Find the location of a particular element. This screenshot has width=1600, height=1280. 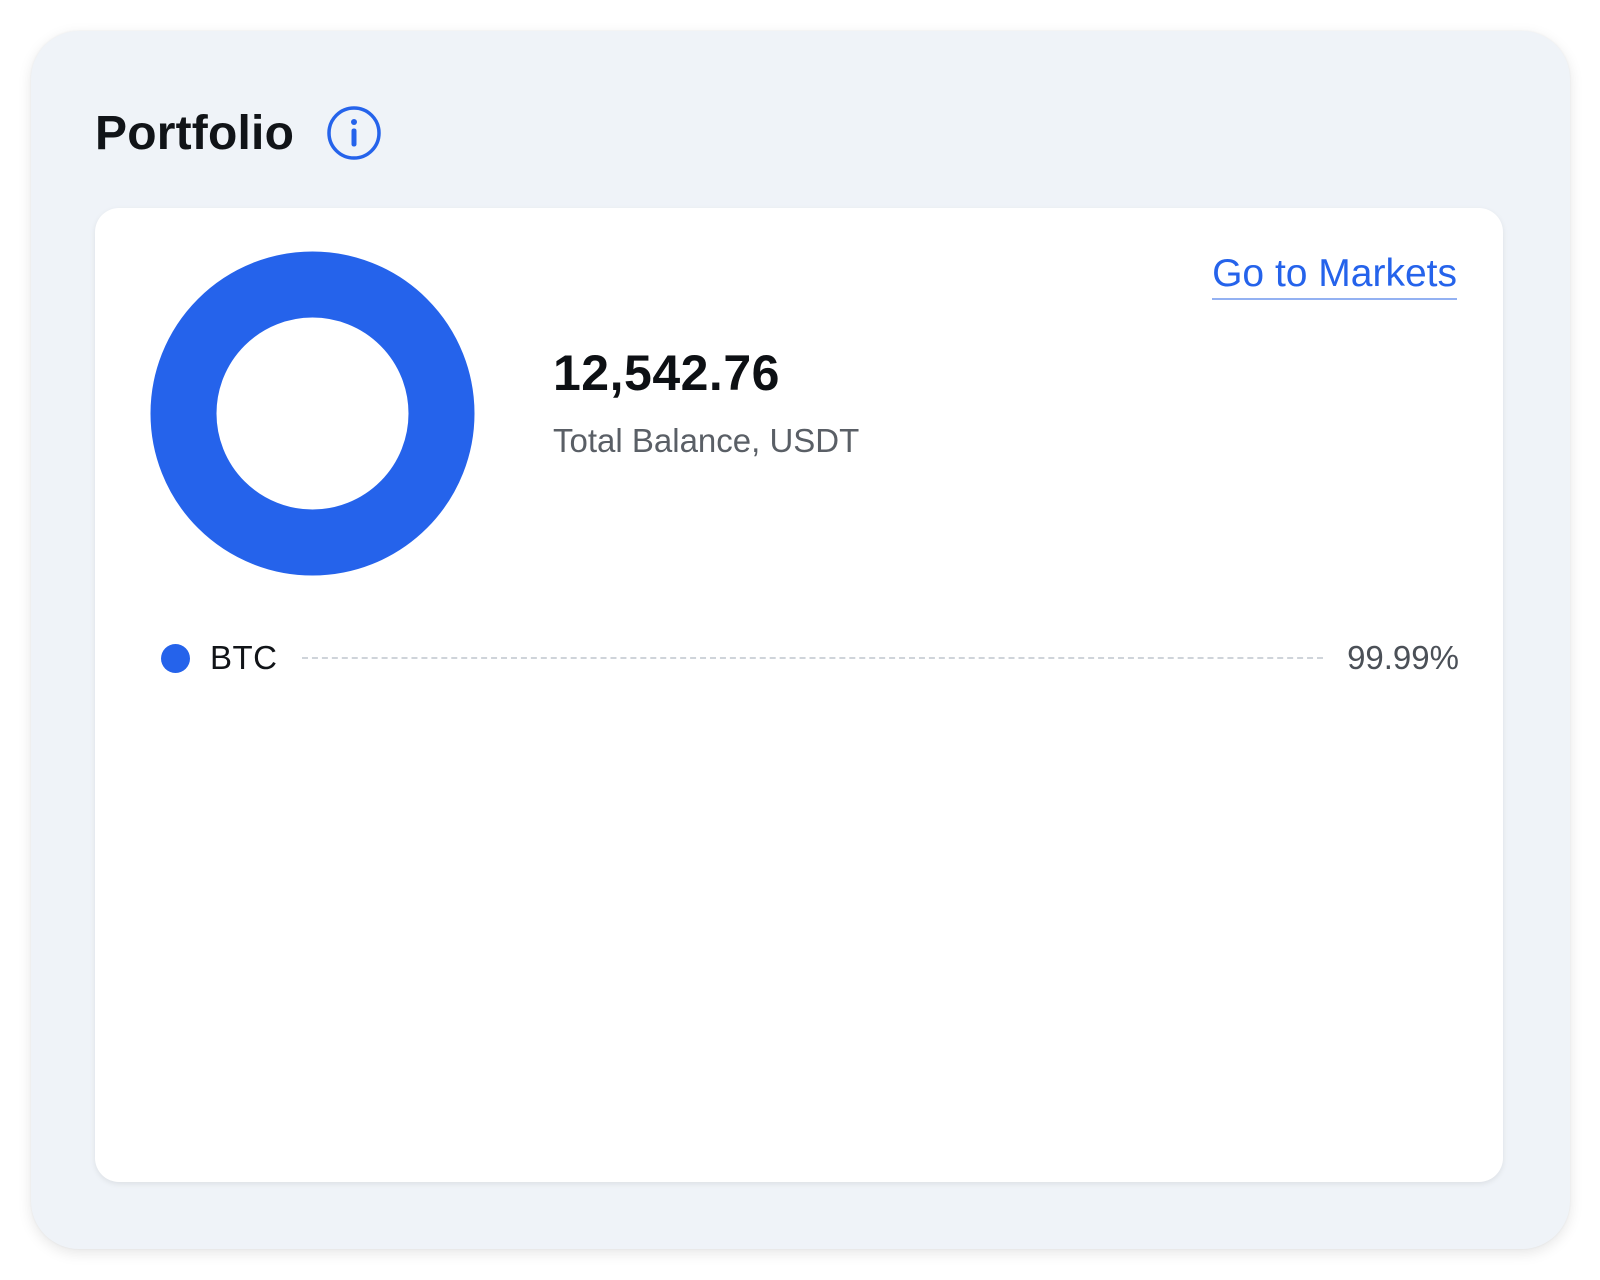

legend-leader-line is located at coordinates (812, 658).